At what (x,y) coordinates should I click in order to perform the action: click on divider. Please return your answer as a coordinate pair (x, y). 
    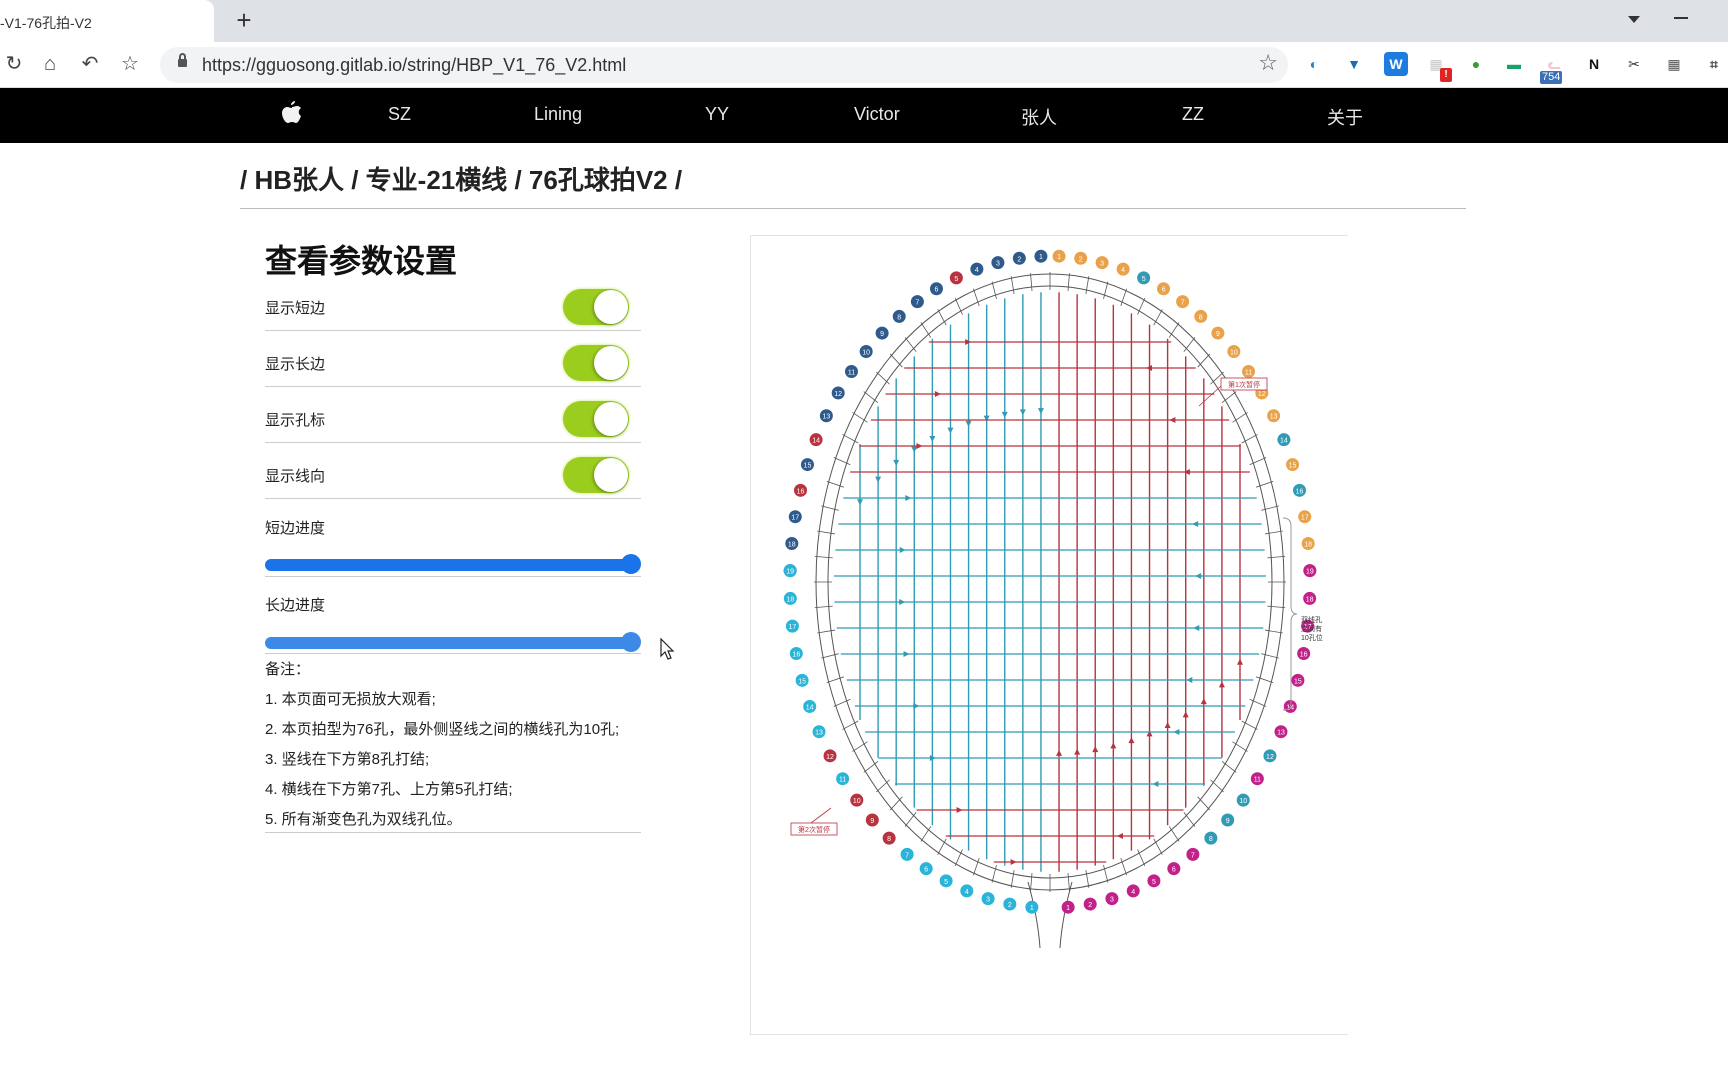
    Looking at the image, I should click on (453, 653).